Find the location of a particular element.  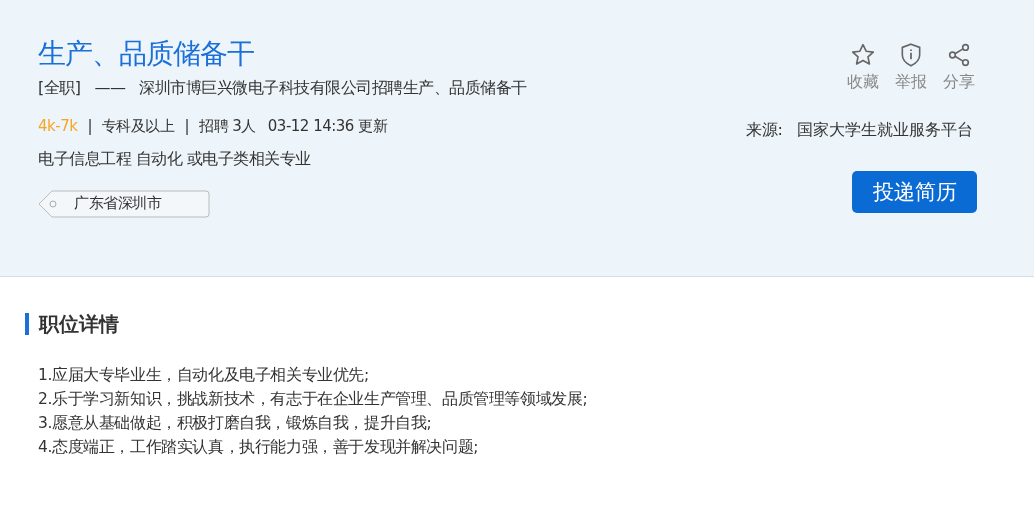

job-title: 生产、品质储备干 is located at coordinates (146, 54).